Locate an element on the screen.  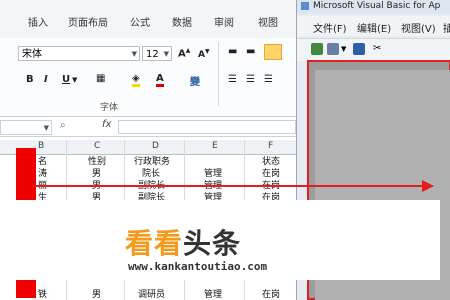
formula-options-icon: ⌕ is located at coordinates (63, 125).